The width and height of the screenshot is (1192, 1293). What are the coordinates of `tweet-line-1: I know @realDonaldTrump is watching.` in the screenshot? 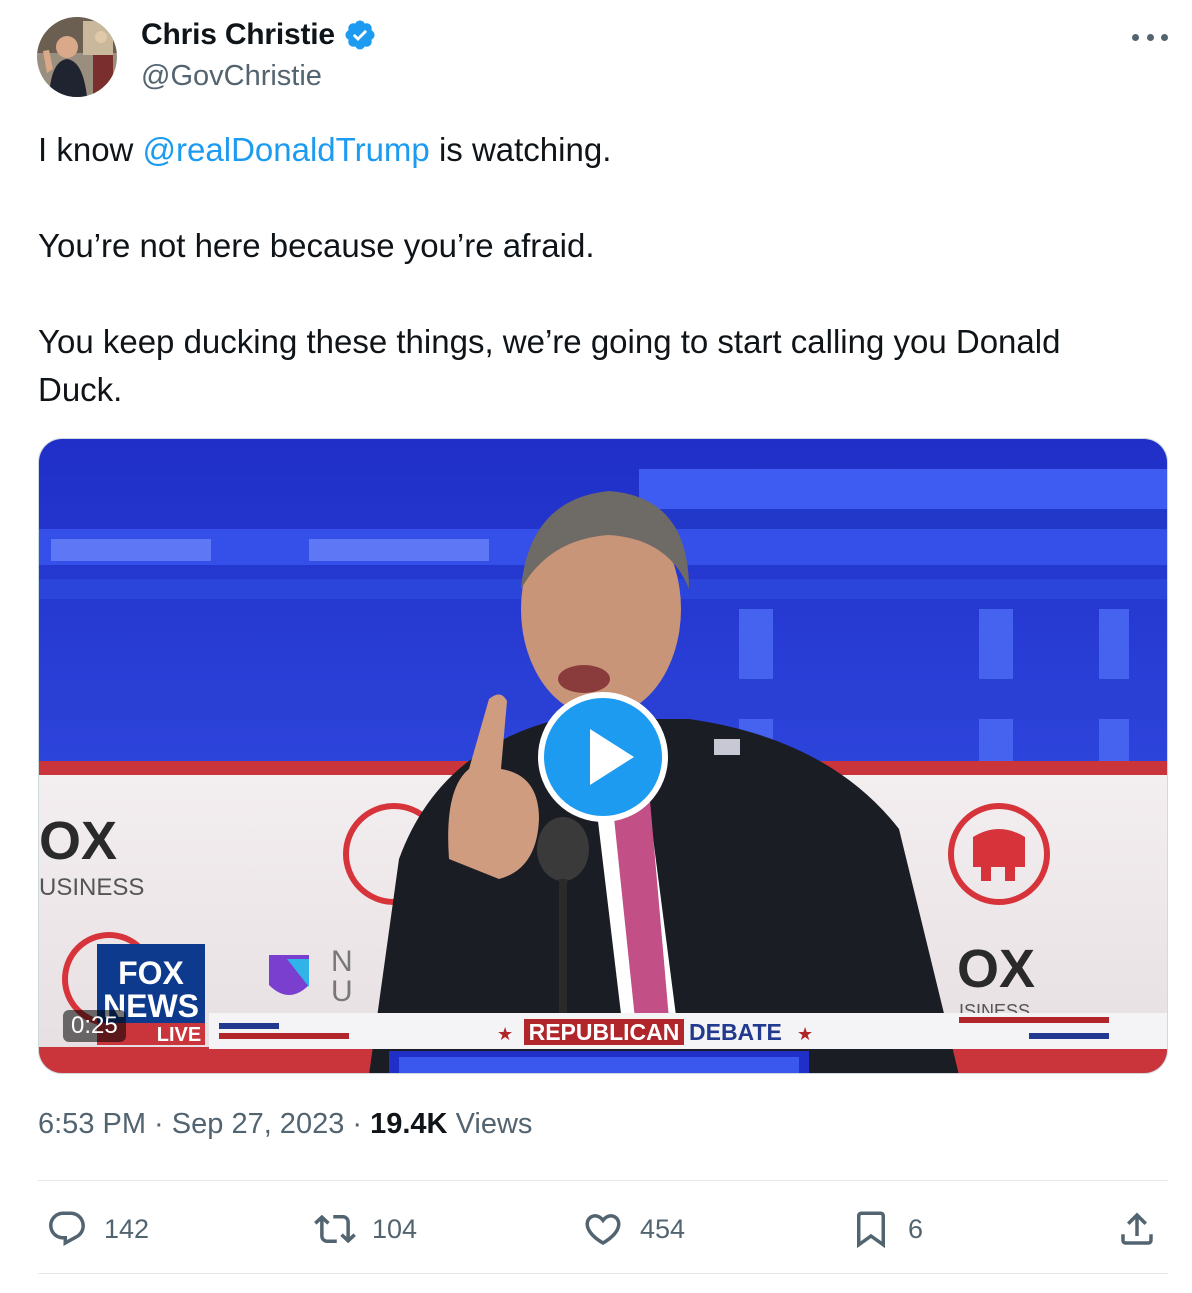 It's located at (593, 150).